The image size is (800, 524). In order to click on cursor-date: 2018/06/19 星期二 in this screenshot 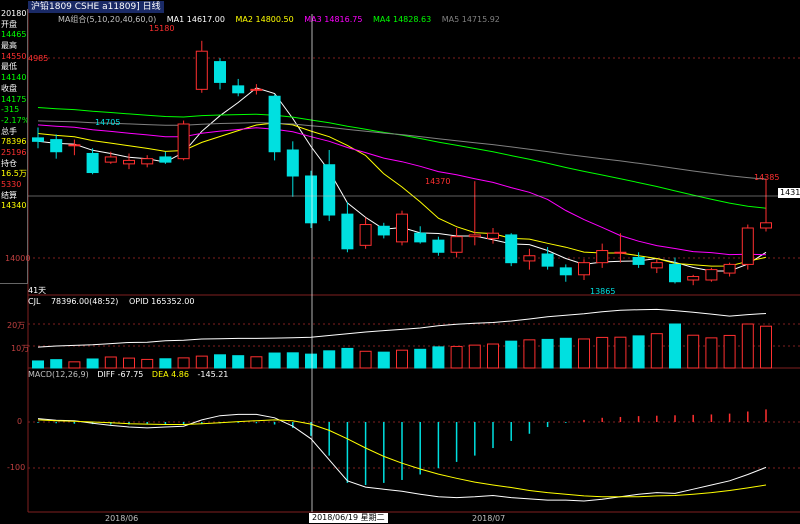, I will do `click(348, 518)`.